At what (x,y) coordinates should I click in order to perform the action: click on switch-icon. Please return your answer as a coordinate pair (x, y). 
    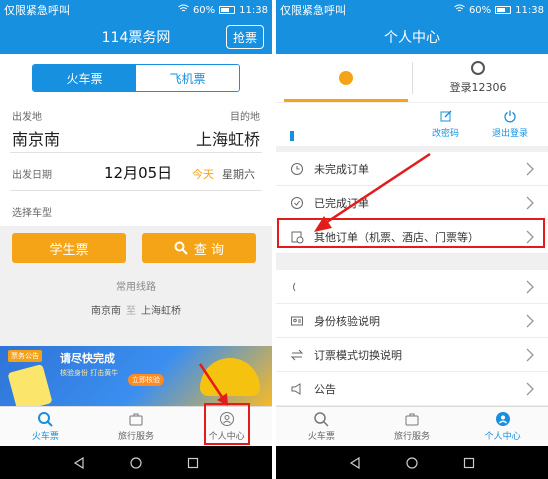
    Looking at the image, I should click on (297, 354).